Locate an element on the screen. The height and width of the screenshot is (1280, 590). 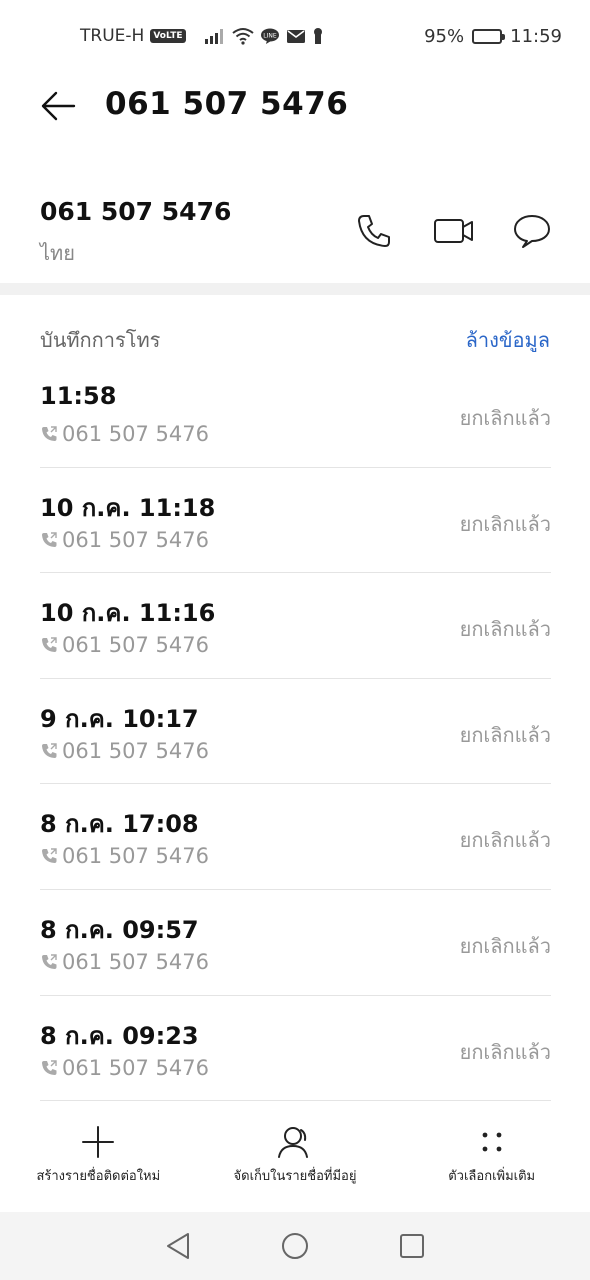
status-bar: TRUE-H VoLTE LINE 95% 11:59 is located at coordinates (295, 36).